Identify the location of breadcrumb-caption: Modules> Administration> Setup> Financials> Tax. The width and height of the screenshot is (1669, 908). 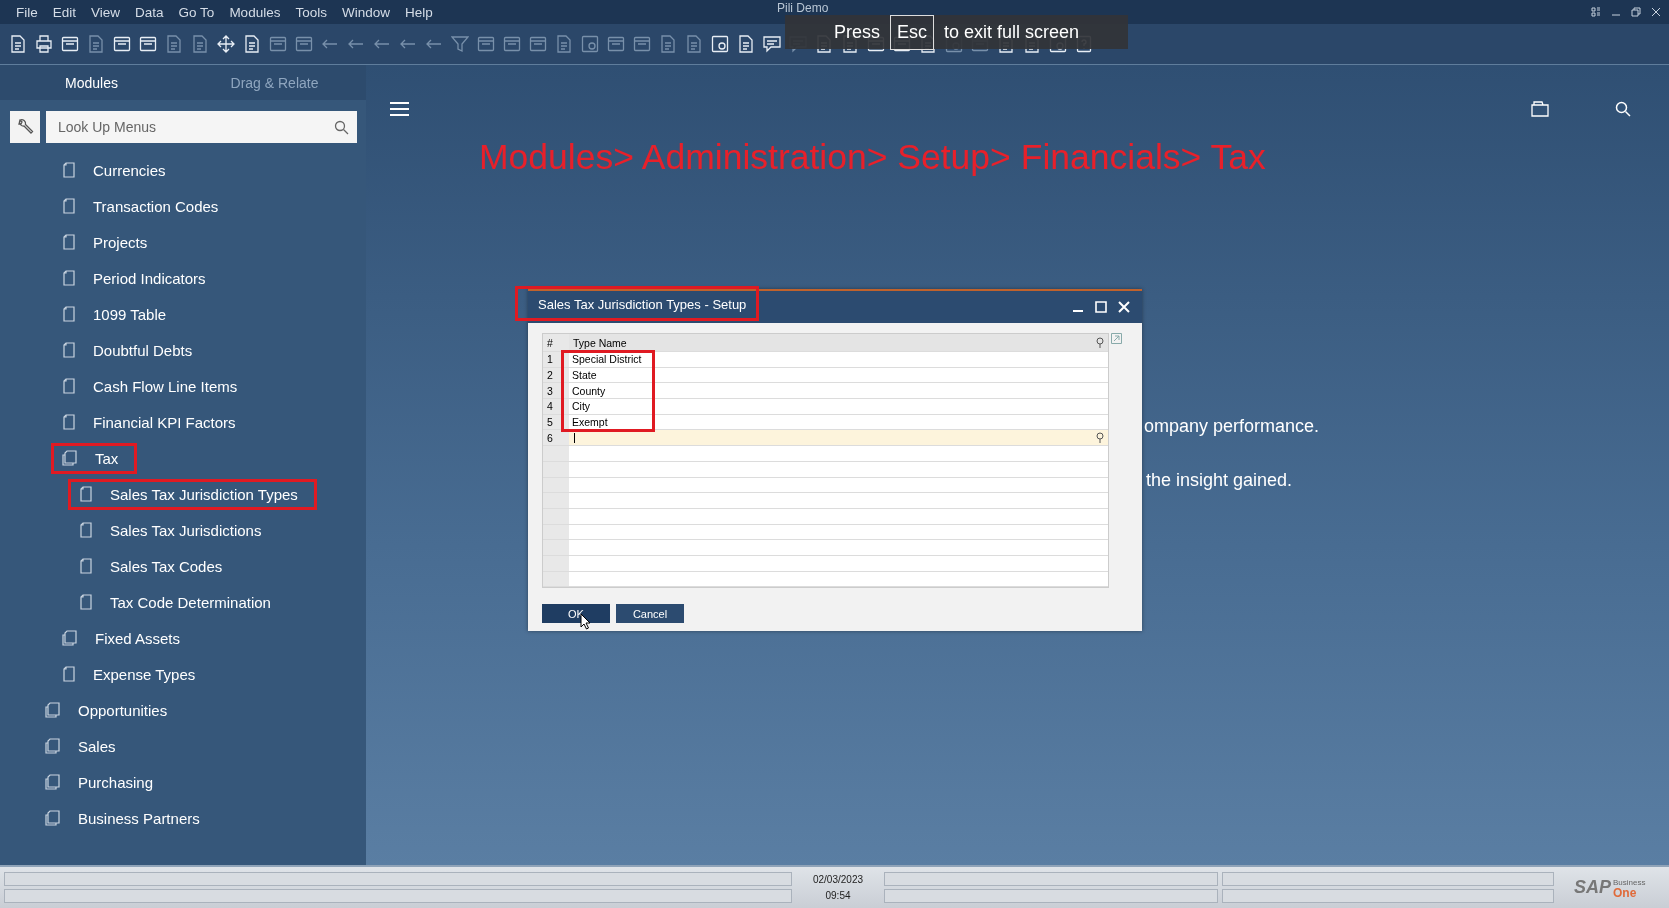
(872, 157).